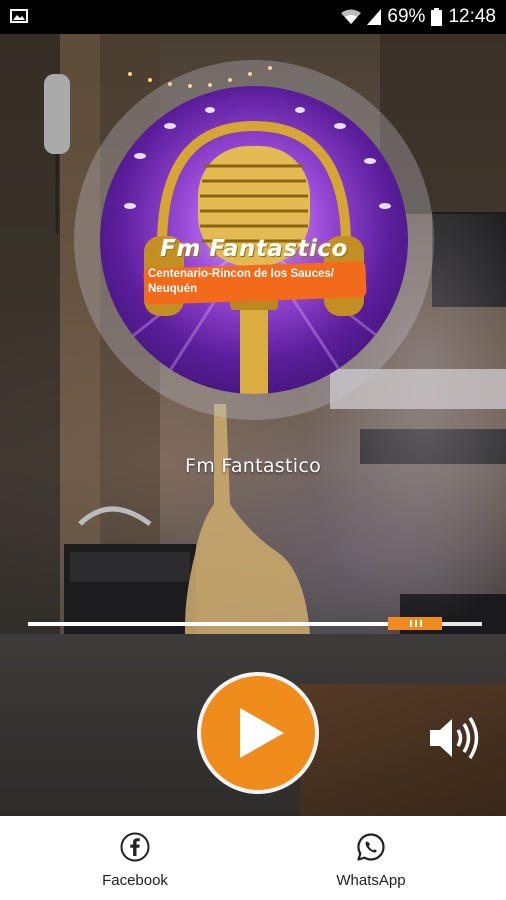 The image size is (506, 900). I want to click on facebook-icon, so click(135, 847).